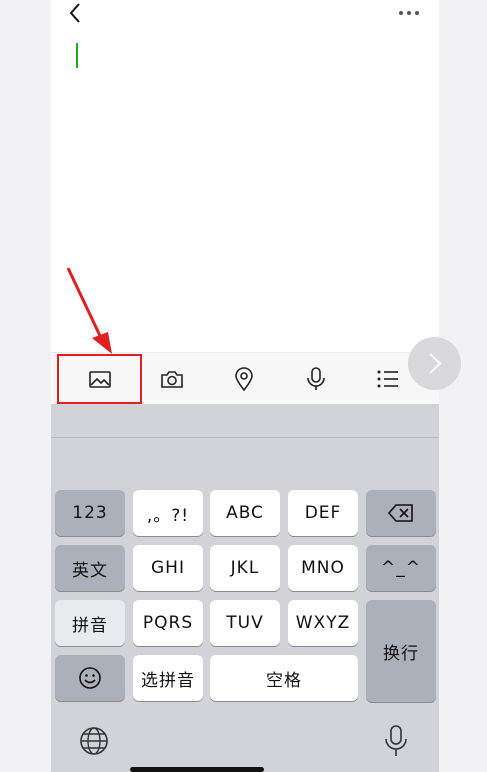 The height and width of the screenshot is (772, 487). Describe the element at coordinates (197, 769) in the screenshot. I see `home-indicator` at that location.